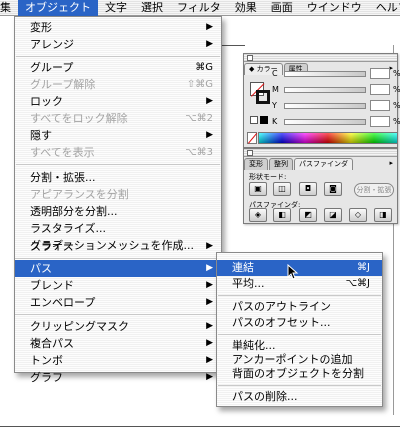  Describe the element at coordinates (293, 272) in the screenshot. I see `mouse-cursor-icon` at that location.